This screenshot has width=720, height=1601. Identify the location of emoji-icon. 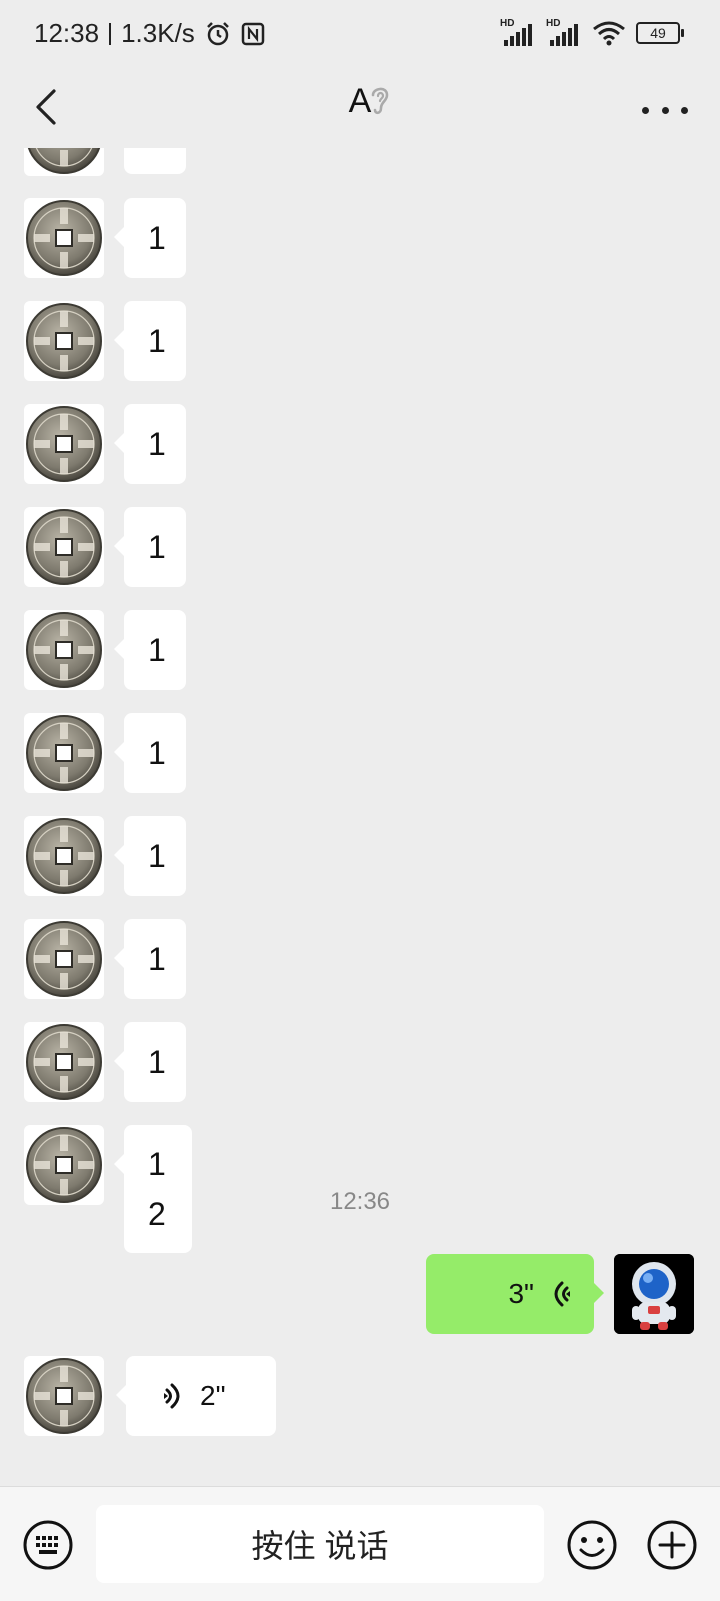
(592, 1545).